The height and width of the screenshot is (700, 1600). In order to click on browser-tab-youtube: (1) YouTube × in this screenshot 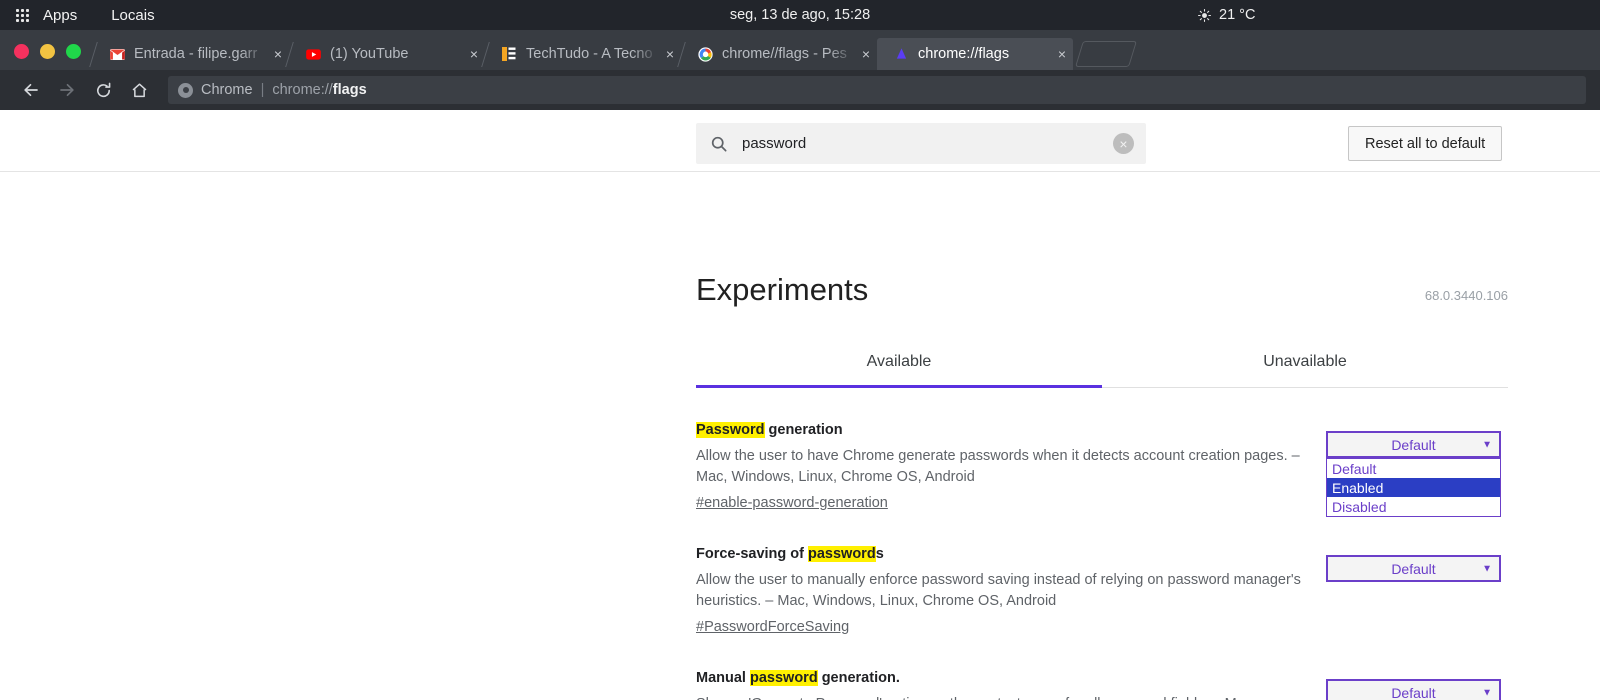, I will do `click(385, 54)`.